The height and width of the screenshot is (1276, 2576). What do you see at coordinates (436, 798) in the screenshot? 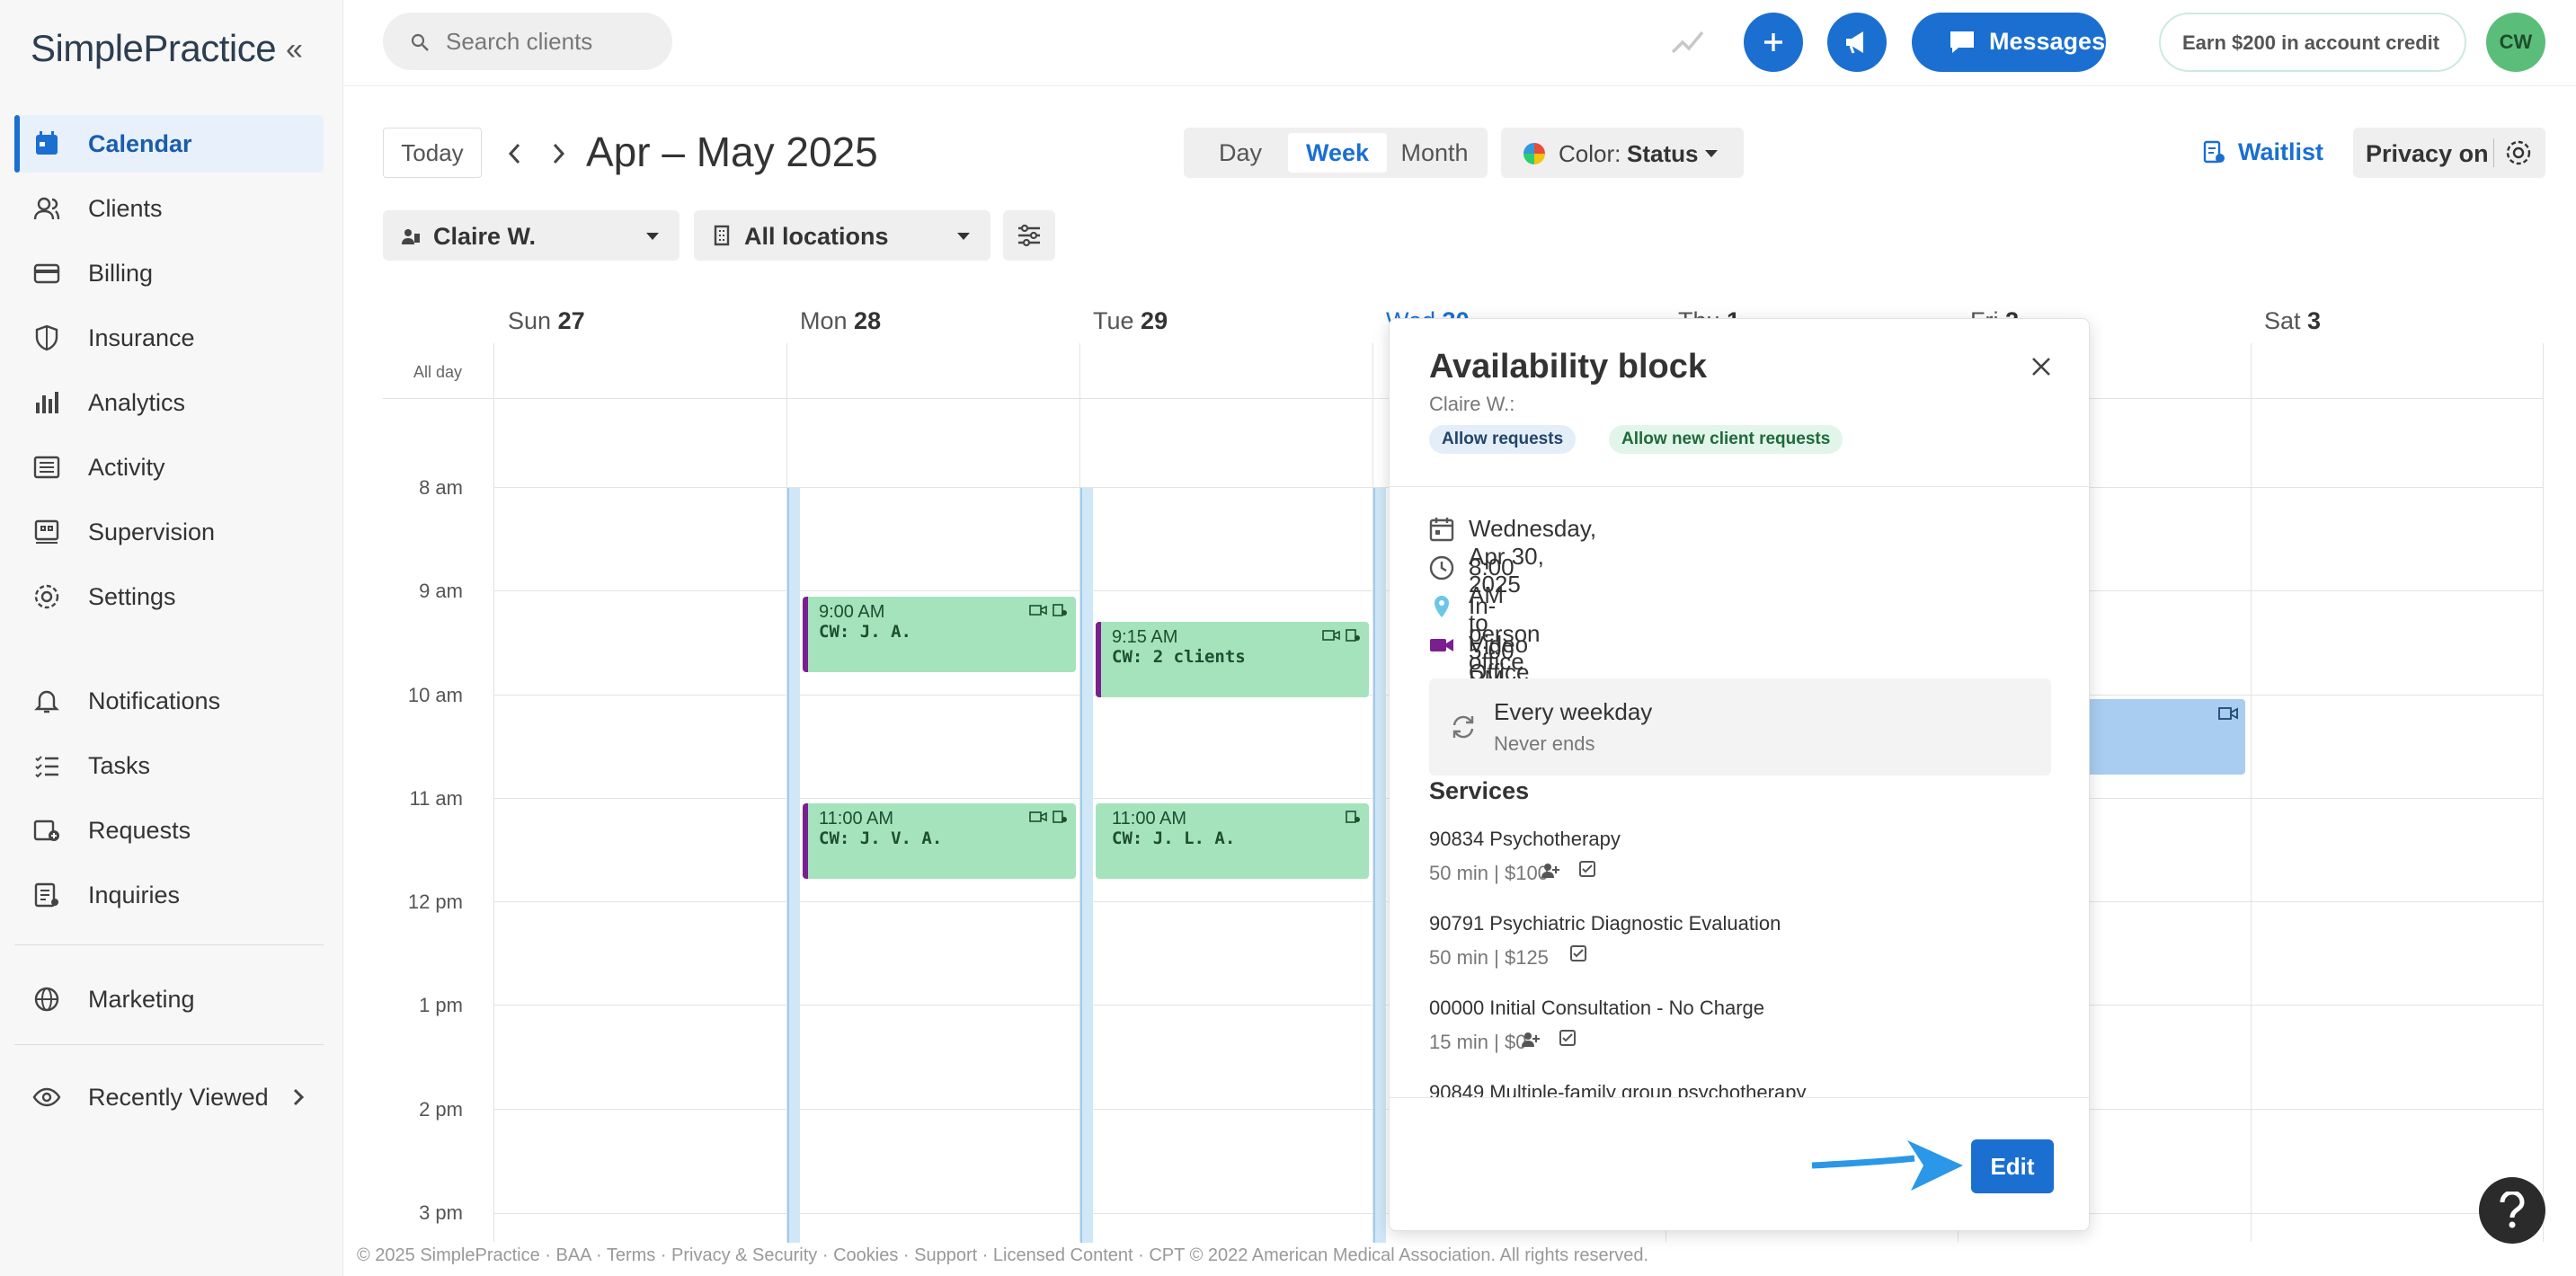
I see `hour-label: 11 am` at bounding box center [436, 798].